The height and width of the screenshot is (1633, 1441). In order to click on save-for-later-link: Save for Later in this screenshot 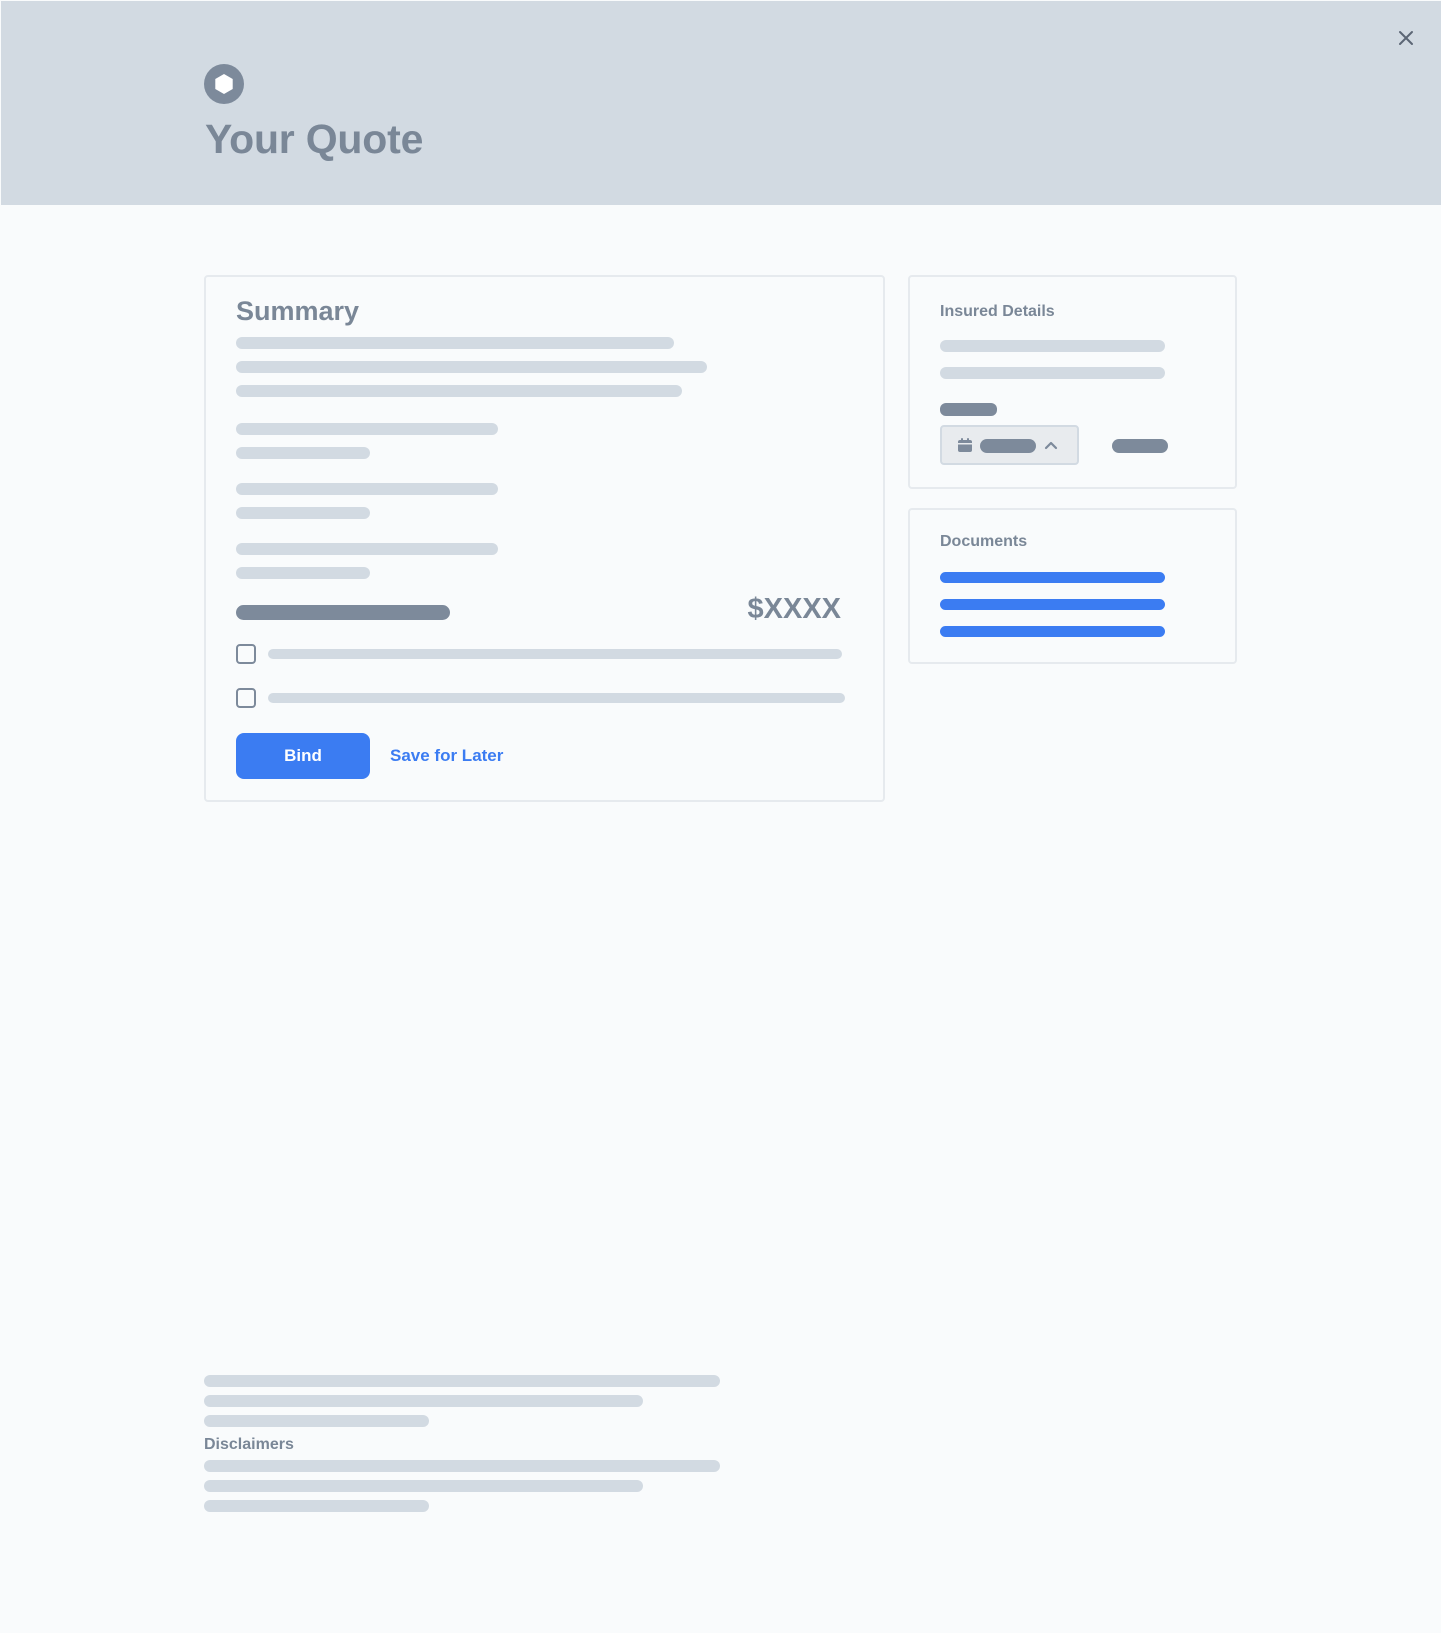, I will do `click(446, 756)`.